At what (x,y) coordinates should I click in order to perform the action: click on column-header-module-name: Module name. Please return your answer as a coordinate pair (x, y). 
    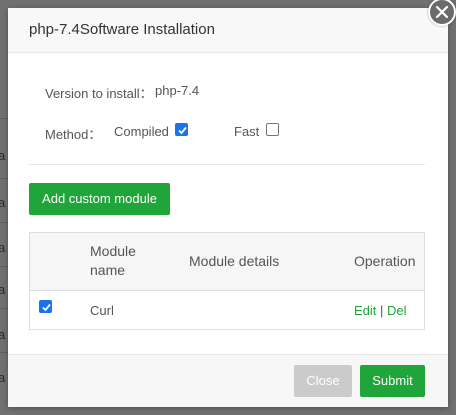
    Looking at the image, I should click on (113, 260).